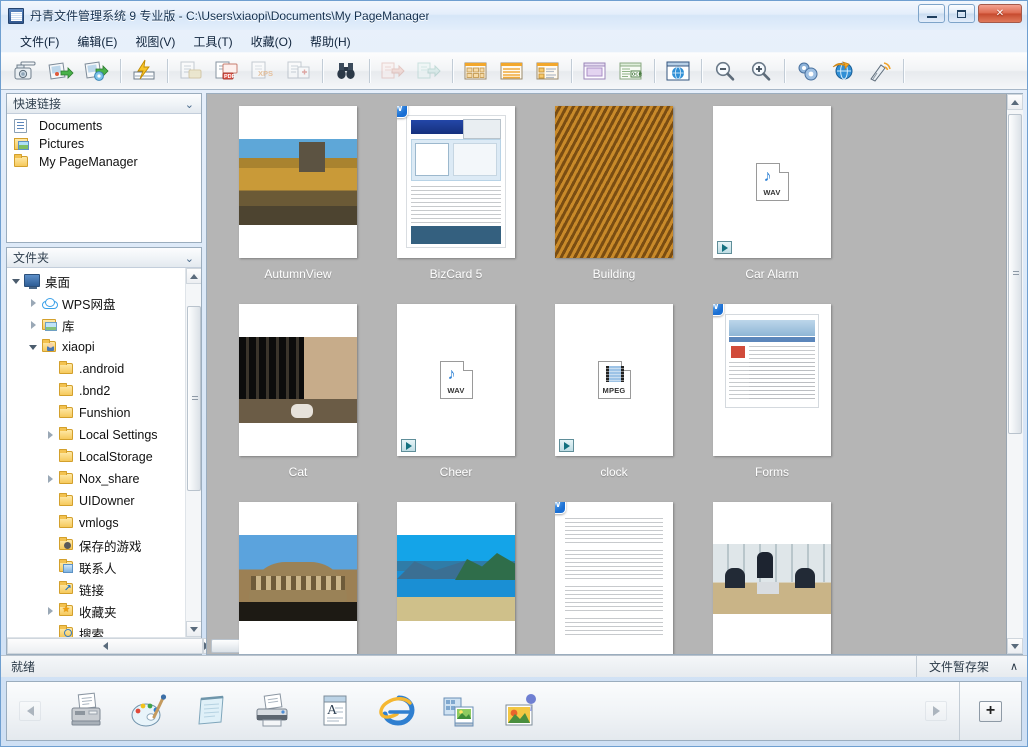 This screenshot has width=1028, height=747. What do you see at coordinates (227, 71) in the screenshot?
I see `export-pdf-icon: PDF` at bounding box center [227, 71].